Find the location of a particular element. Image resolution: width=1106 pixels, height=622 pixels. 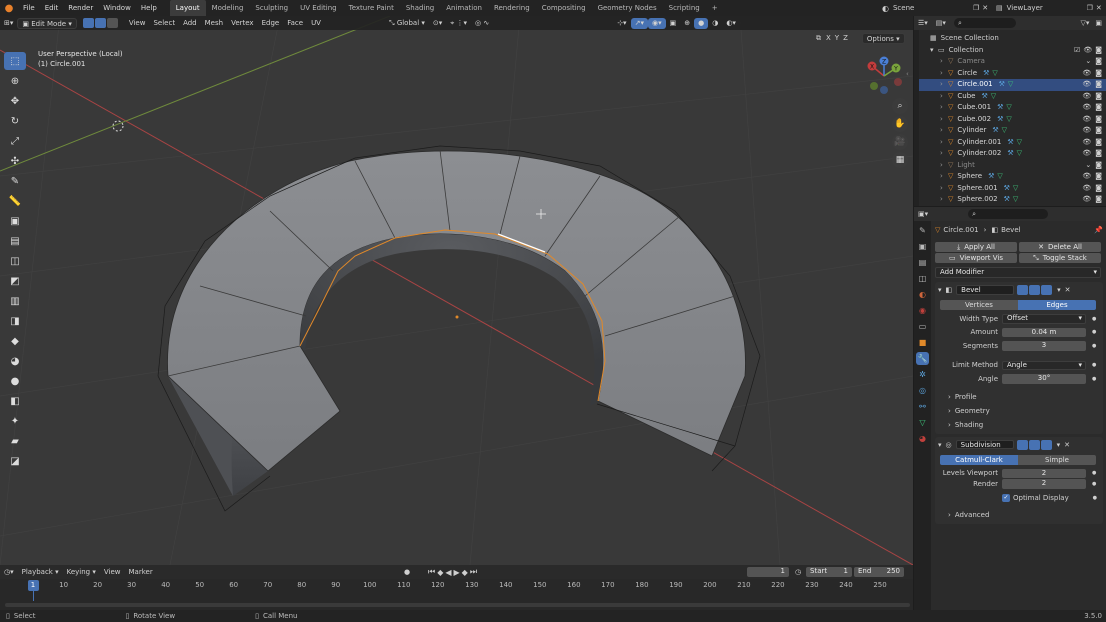

display-mode-icon: ▤▾ is located at coordinates (941, 23).